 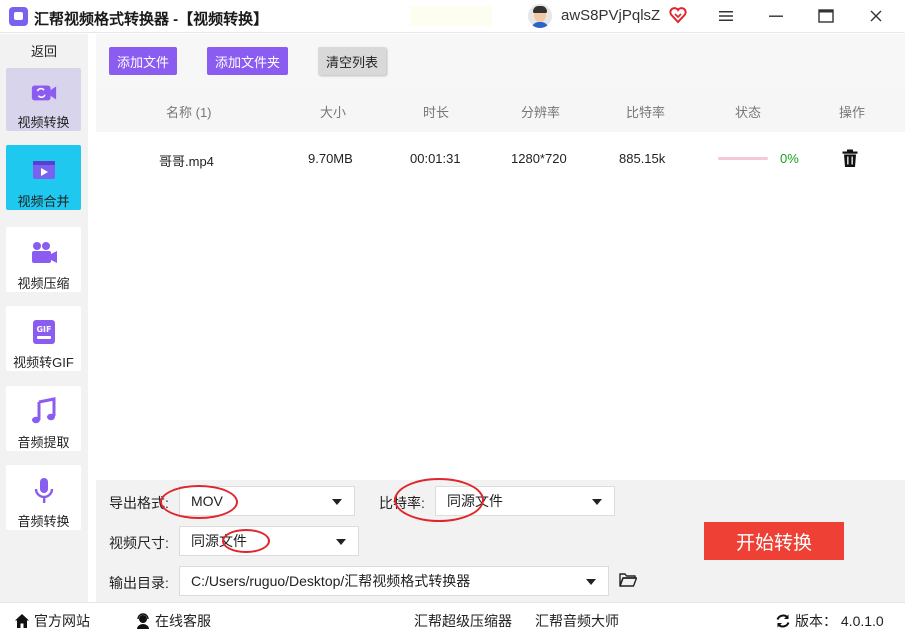 I want to click on sidebar-item-video-compress: 视频压缩, so click(x=43, y=259).